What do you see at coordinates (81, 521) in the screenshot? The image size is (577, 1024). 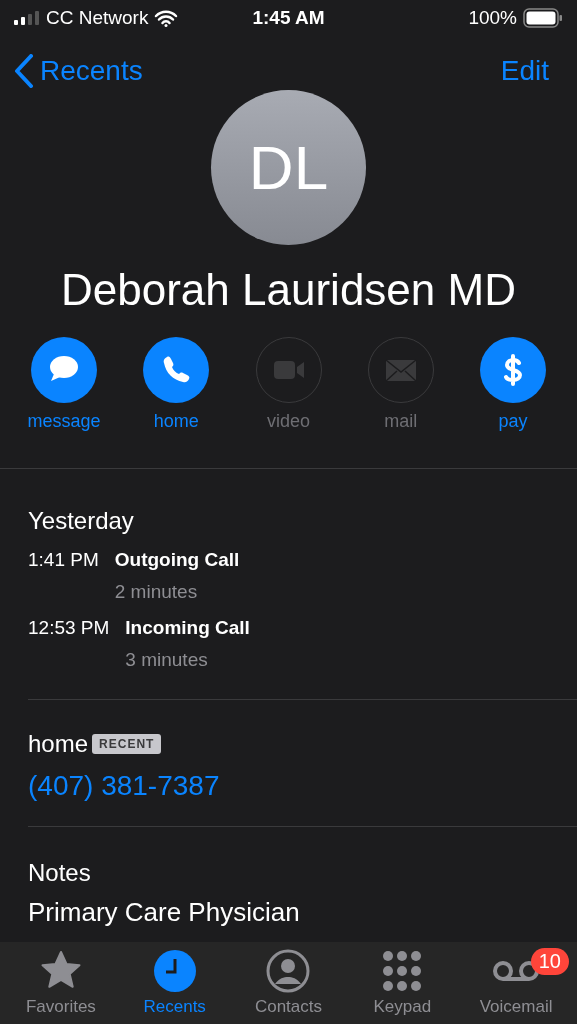 I see `date-heading: Yesterday` at bounding box center [81, 521].